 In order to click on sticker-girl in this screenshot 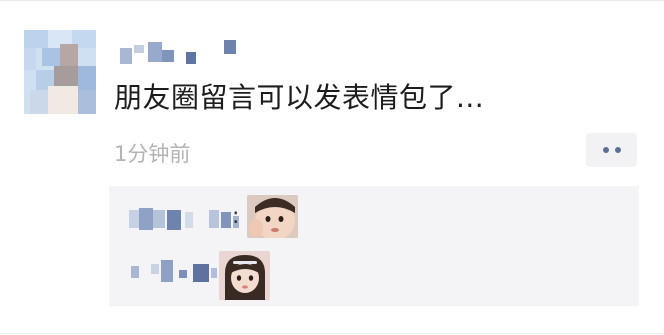, I will do `click(244, 275)`.